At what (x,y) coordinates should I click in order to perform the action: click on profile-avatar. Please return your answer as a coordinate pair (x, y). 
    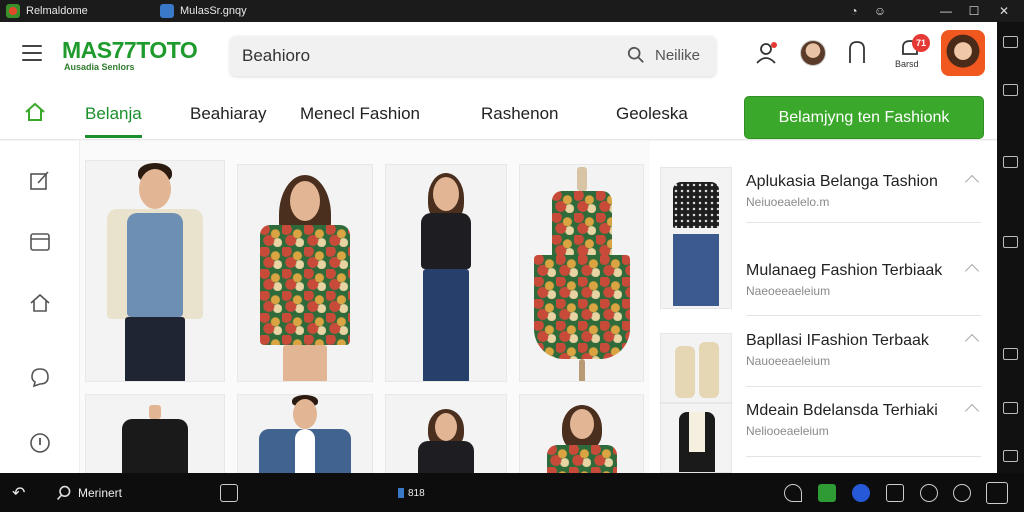
    Looking at the image, I should click on (963, 53).